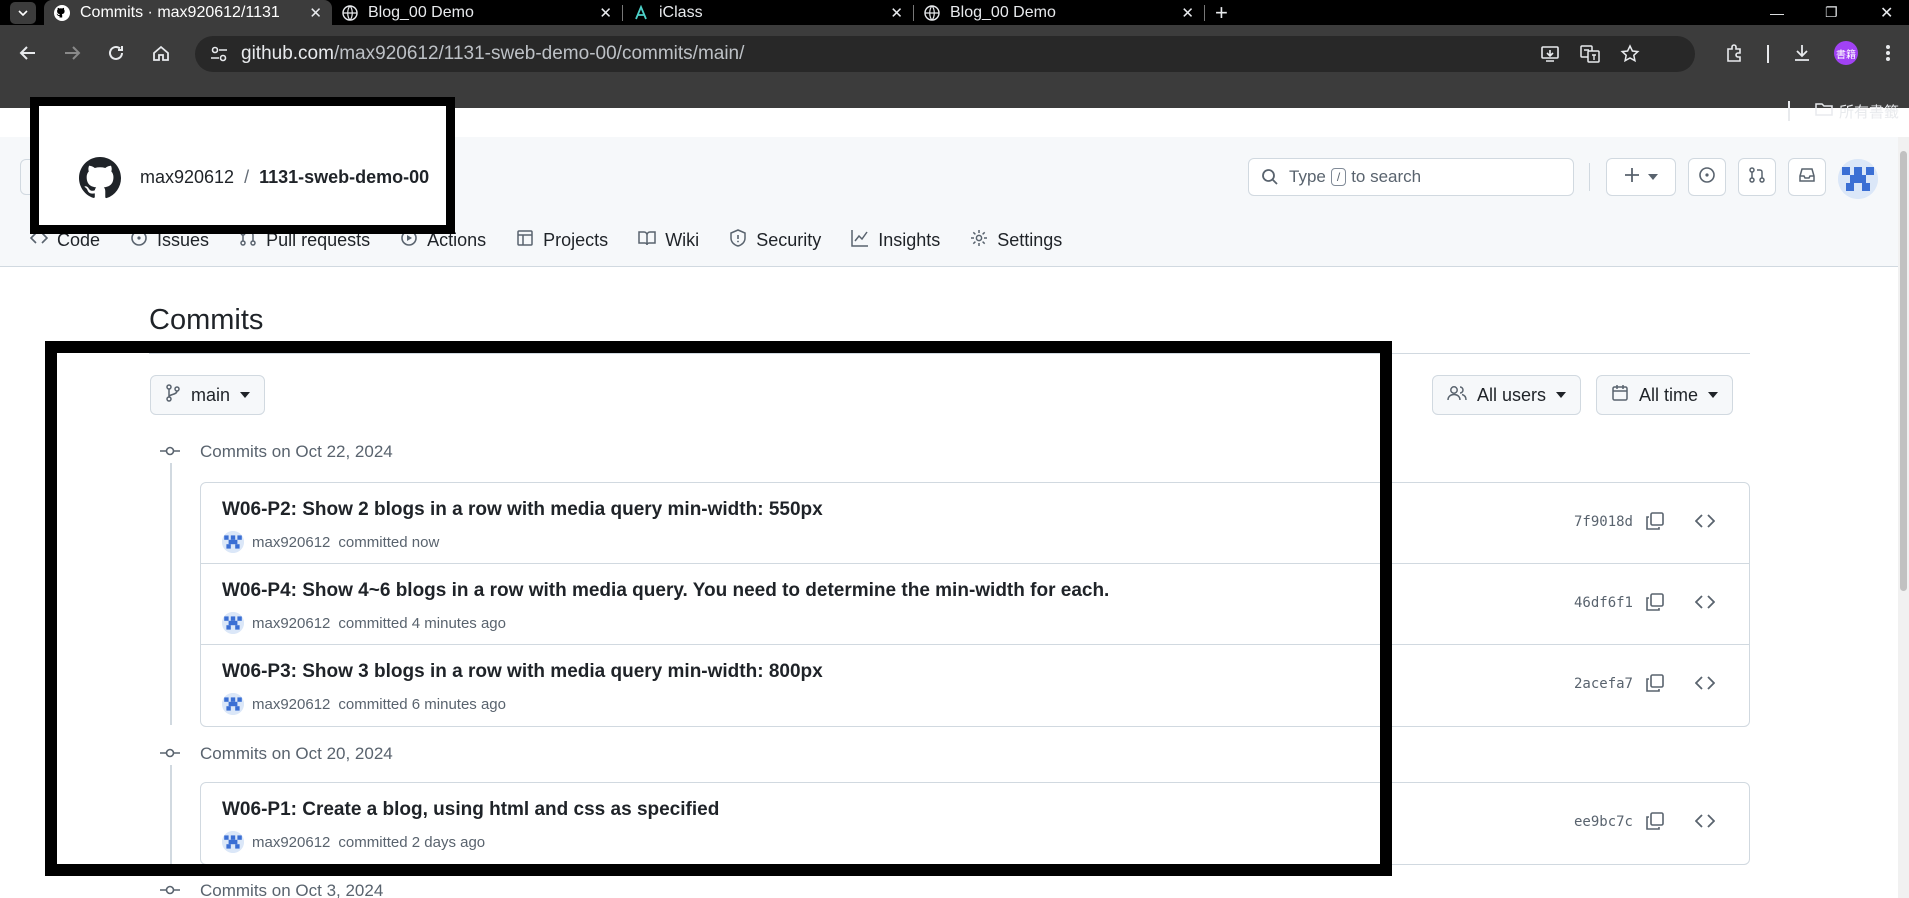 This screenshot has height=898, width=1909. Describe the element at coordinates (768, 12) in the screenshot. I see `tab-iclass: iClass ✕` at that location.